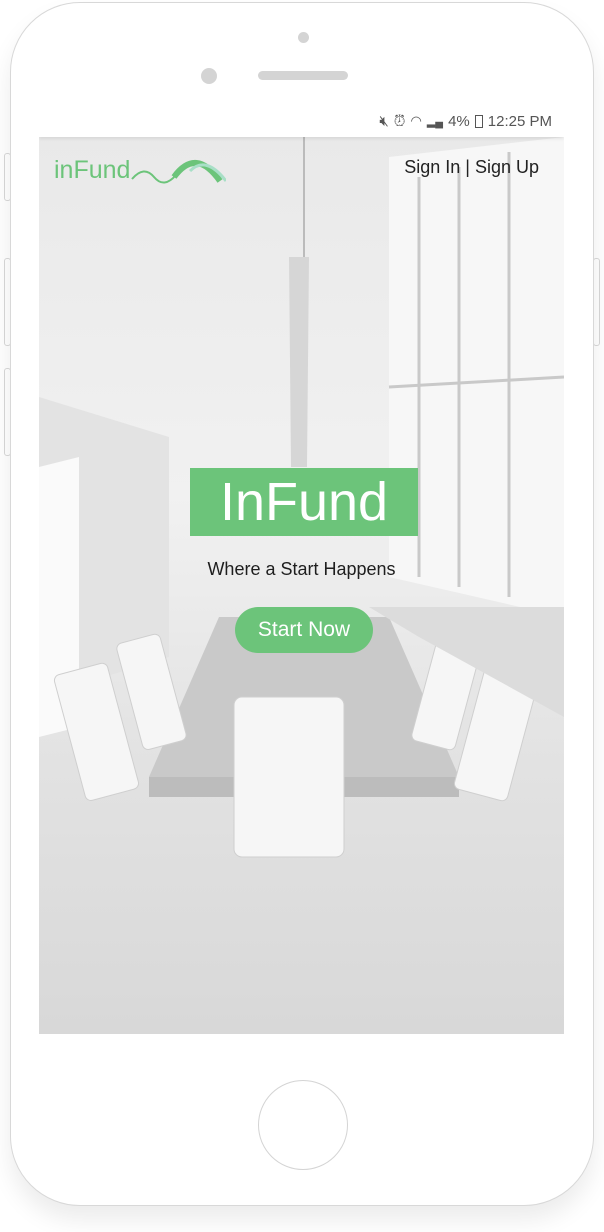  I want to click on logo-text: inFund, so click(92, 170).